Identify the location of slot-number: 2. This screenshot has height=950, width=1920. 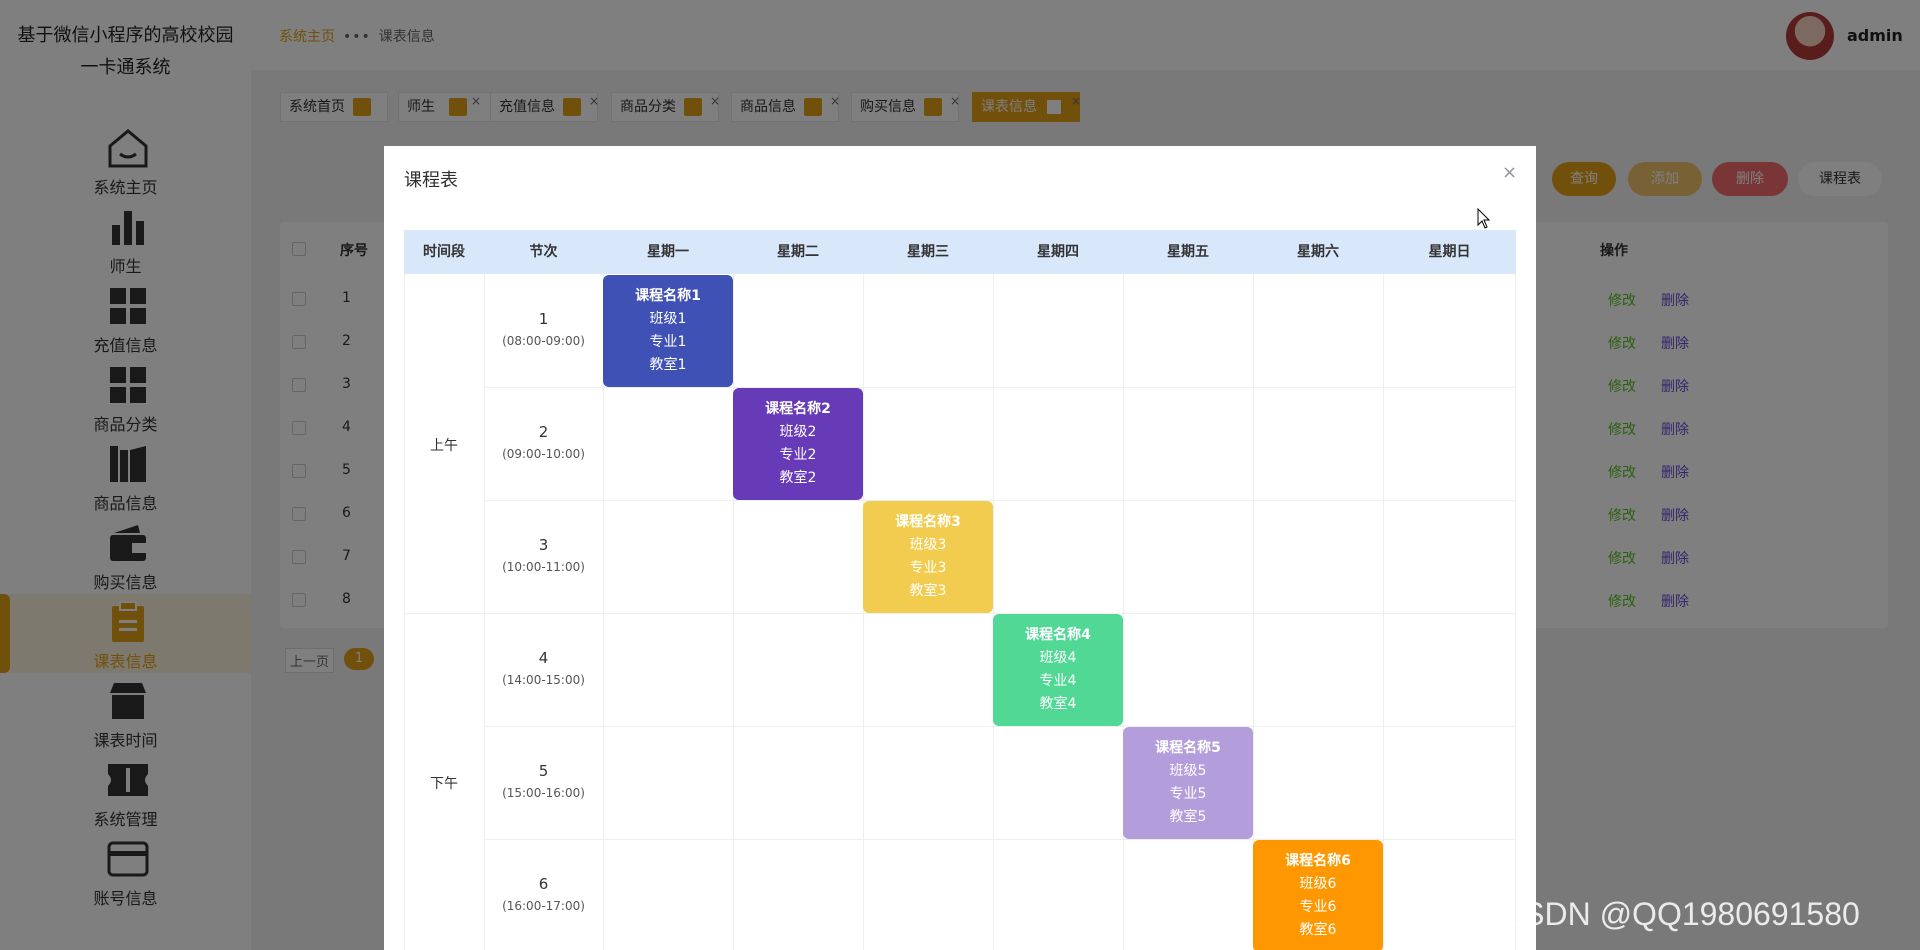
(543, 432).